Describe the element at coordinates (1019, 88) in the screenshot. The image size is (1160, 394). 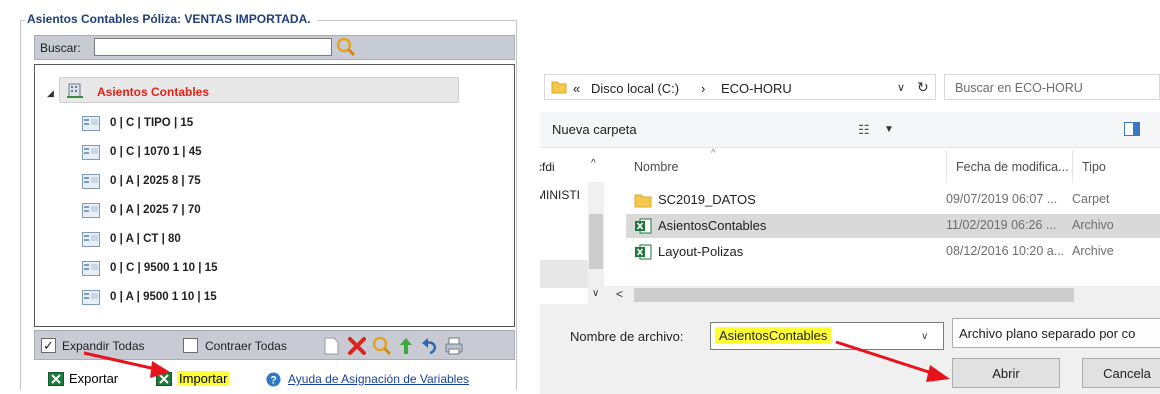
I see `search-placeholder: Buscar en ECO-HORU` at that location.